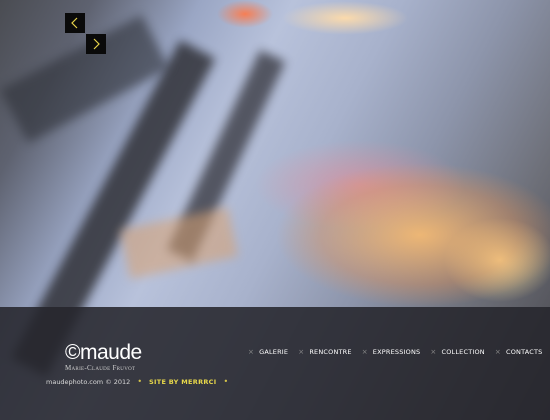 Image resolution: width=550 pixels, height=420 pixels. I want to click on menu-item-contacts: × CONTACTS, so click(519, 352).